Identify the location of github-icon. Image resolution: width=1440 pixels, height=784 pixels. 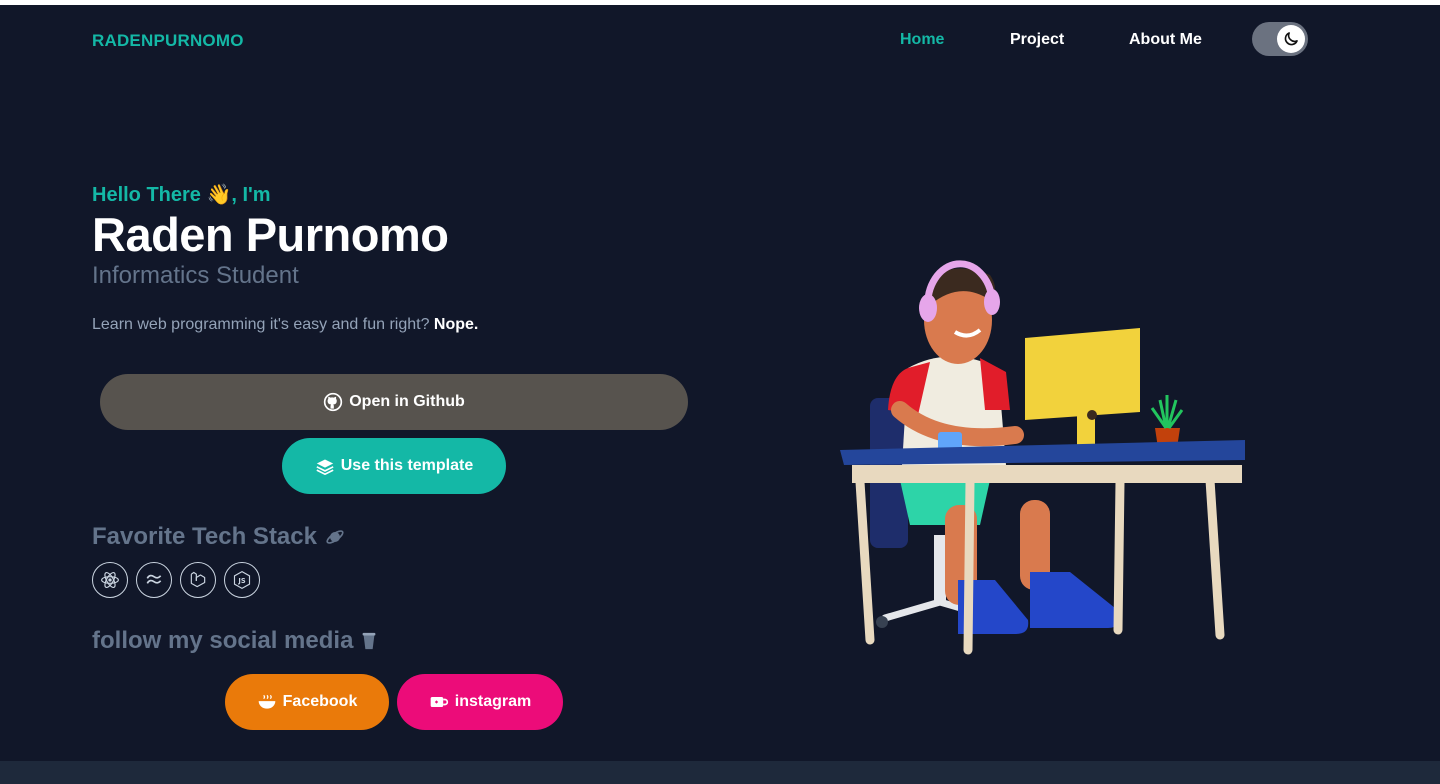
(333, 402).